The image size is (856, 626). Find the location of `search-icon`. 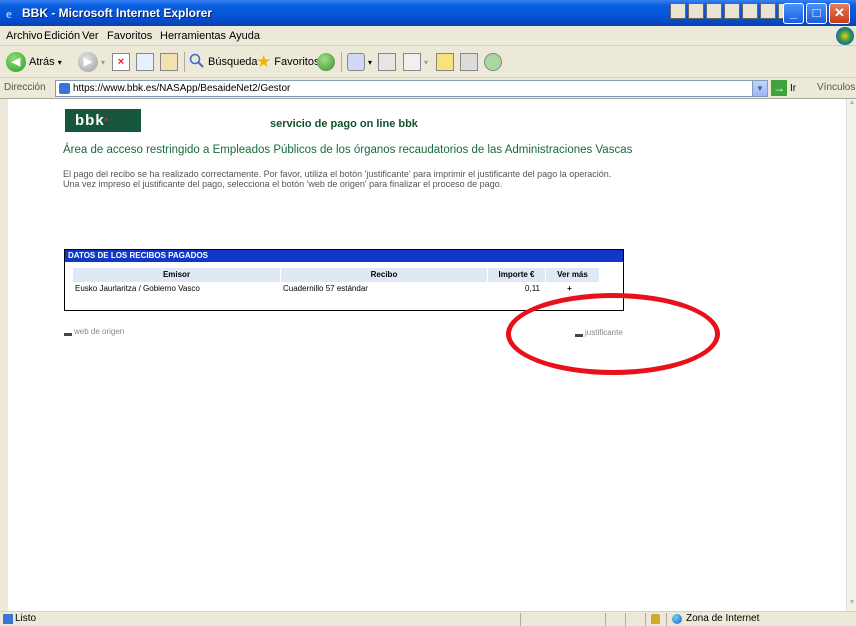

search-icon is located at coordinates (197, 62).